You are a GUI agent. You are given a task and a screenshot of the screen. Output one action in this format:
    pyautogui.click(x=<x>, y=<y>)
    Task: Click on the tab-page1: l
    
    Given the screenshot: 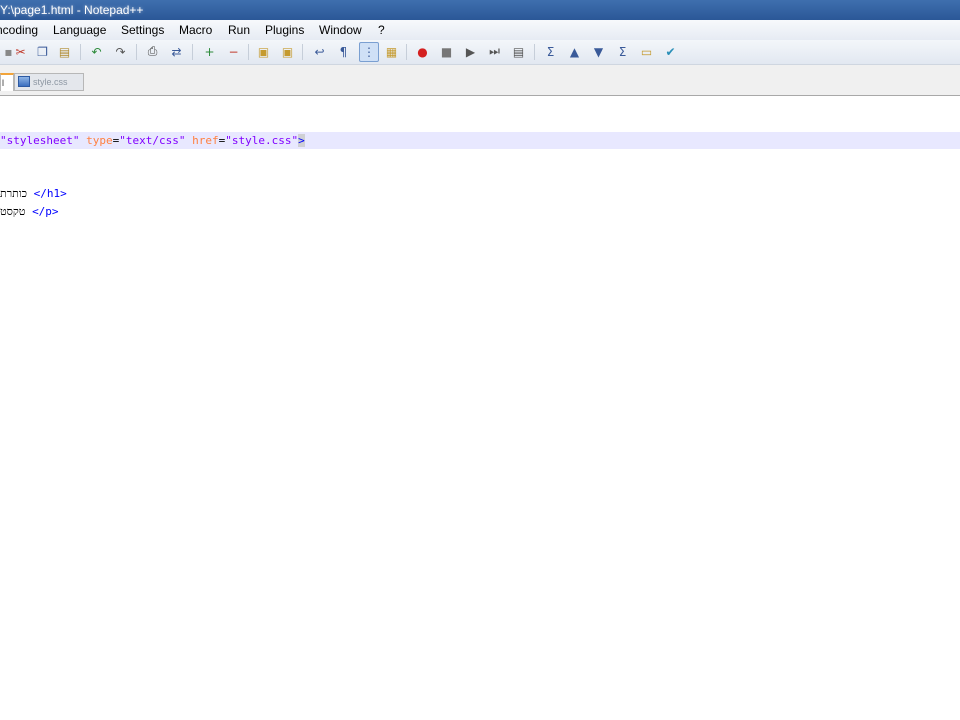 What is the action you would take?
    pyautogui.click(x=7, y=82)
    